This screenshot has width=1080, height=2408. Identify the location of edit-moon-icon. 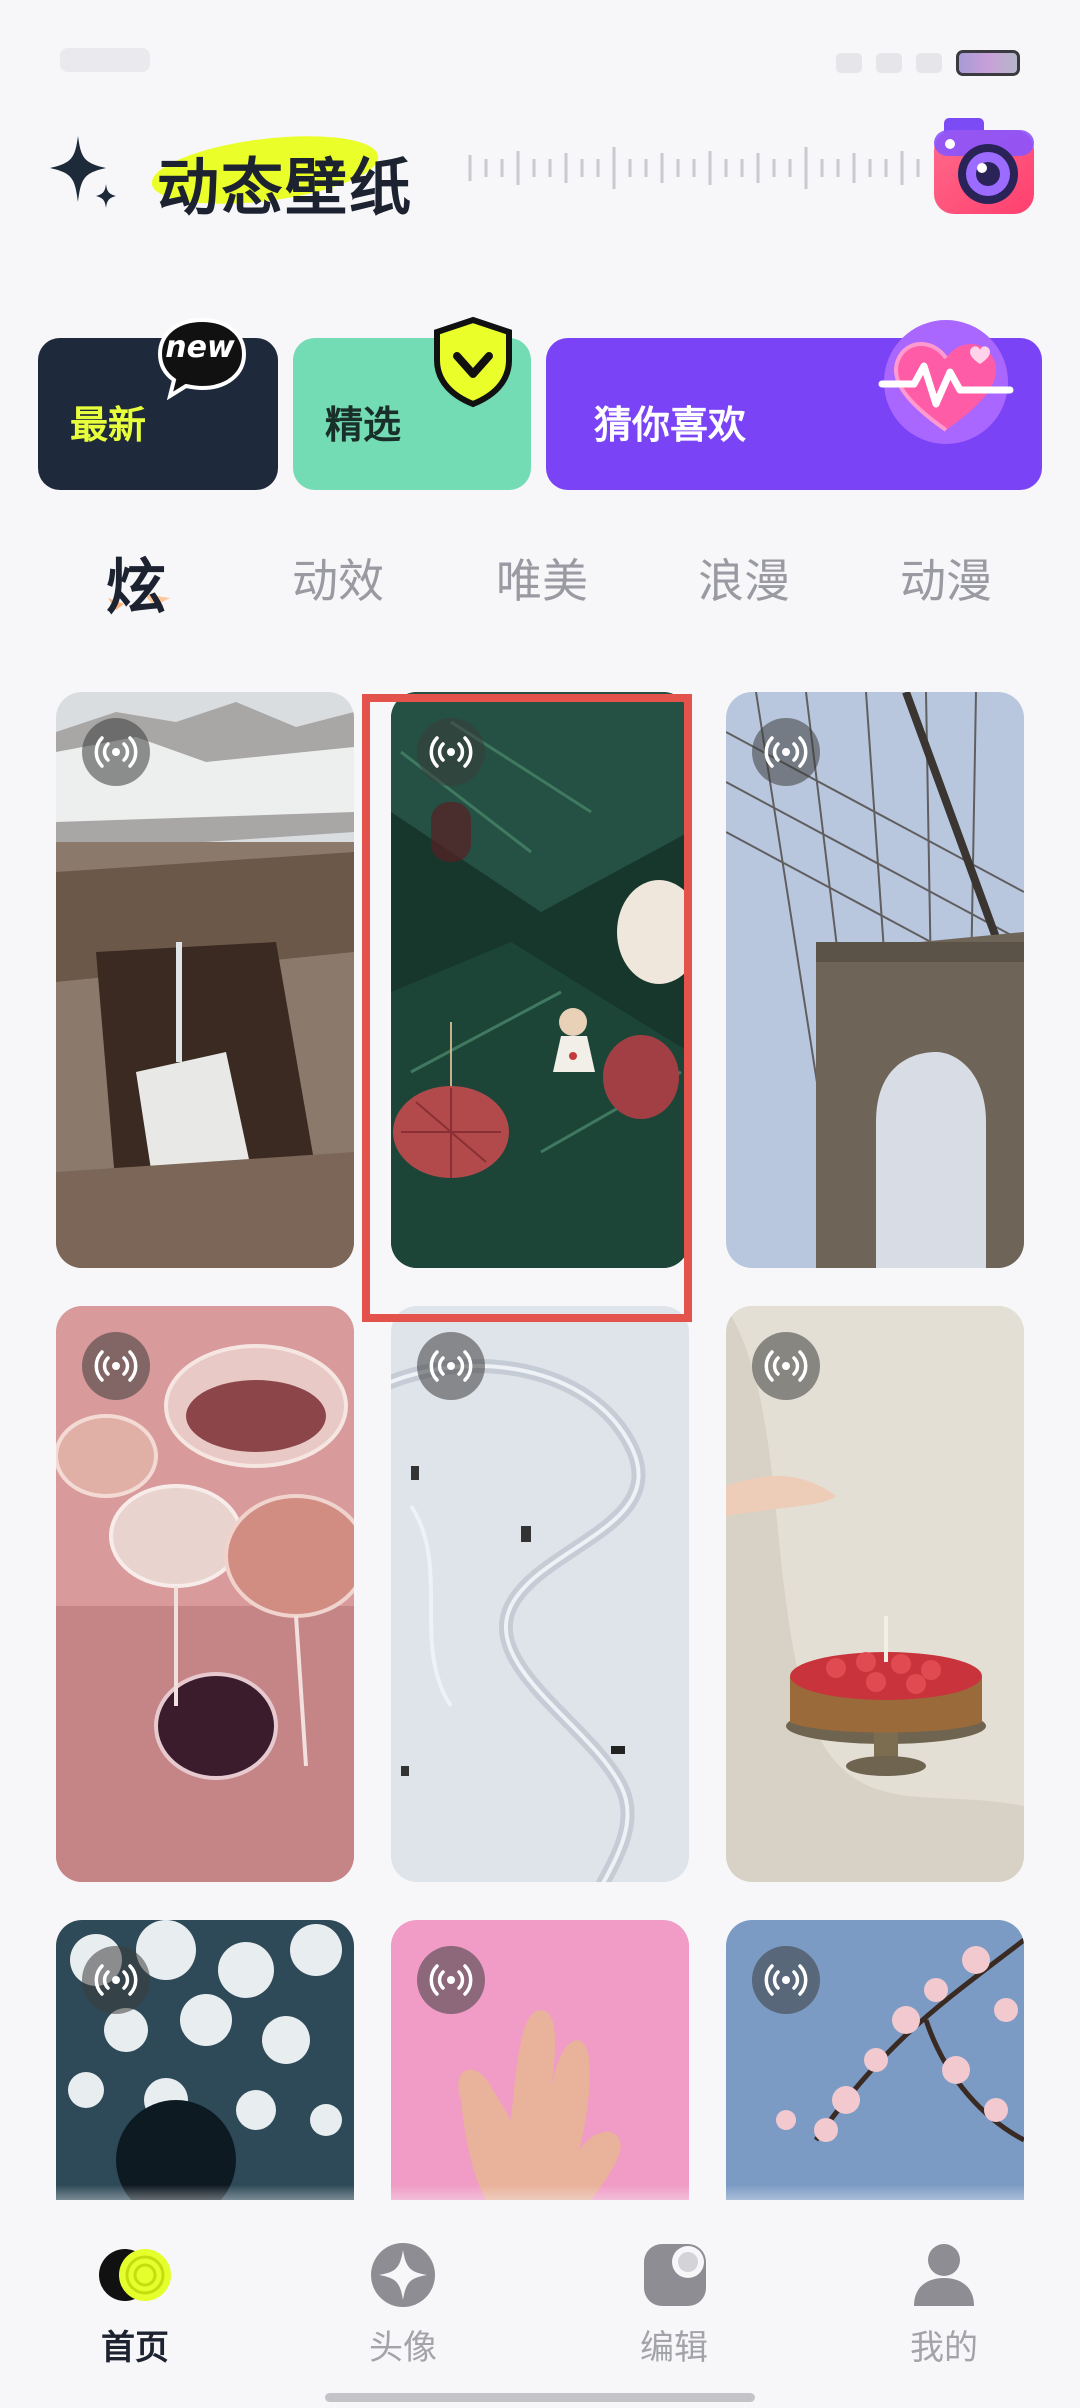
(675, 2275).